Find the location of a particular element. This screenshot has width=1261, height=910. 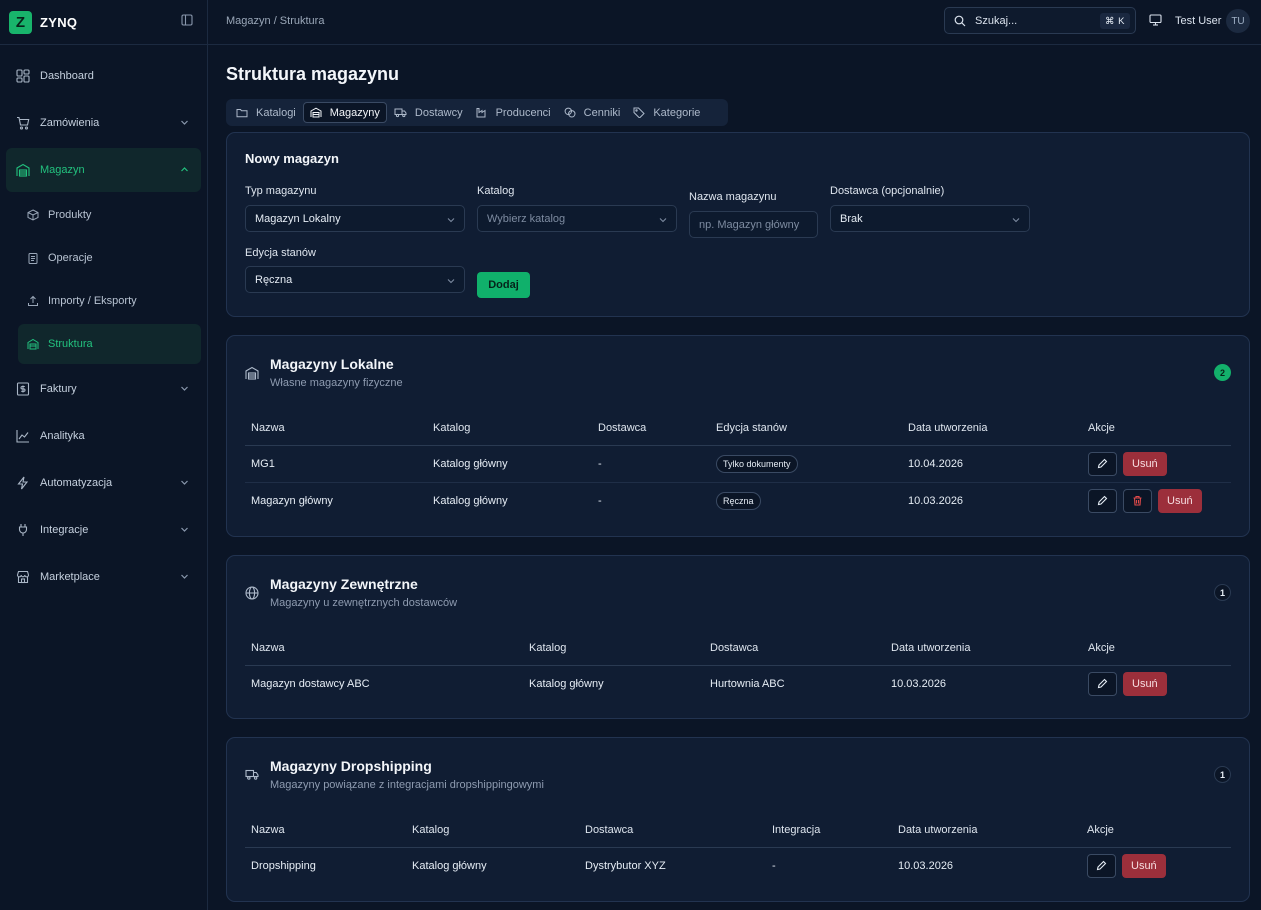

tab-label: Magazyny is located at coordinates (354, 112).